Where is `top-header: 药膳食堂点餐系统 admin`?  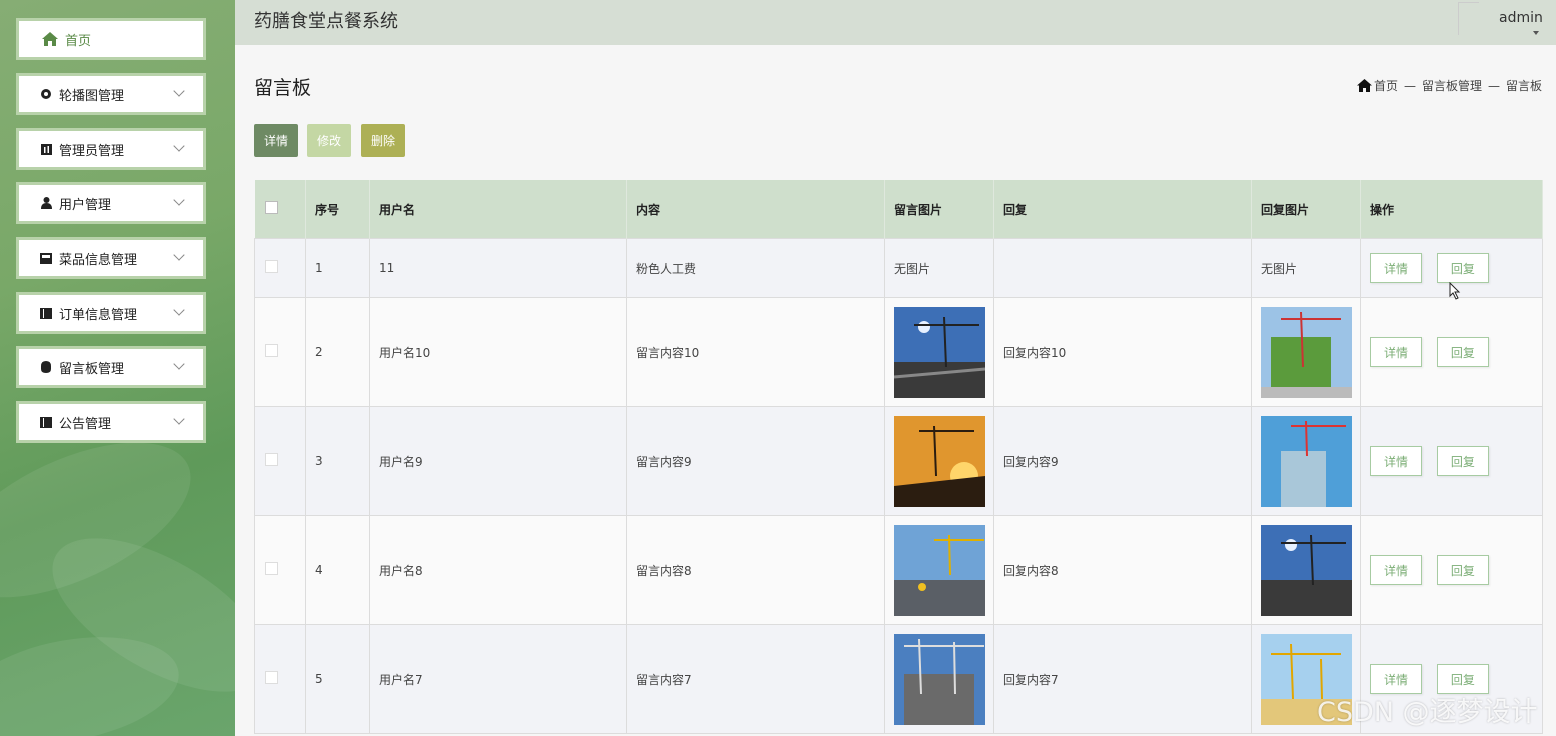 top-header: 药膳食堂点餐系统 admin is located at coordinates (895, 22).